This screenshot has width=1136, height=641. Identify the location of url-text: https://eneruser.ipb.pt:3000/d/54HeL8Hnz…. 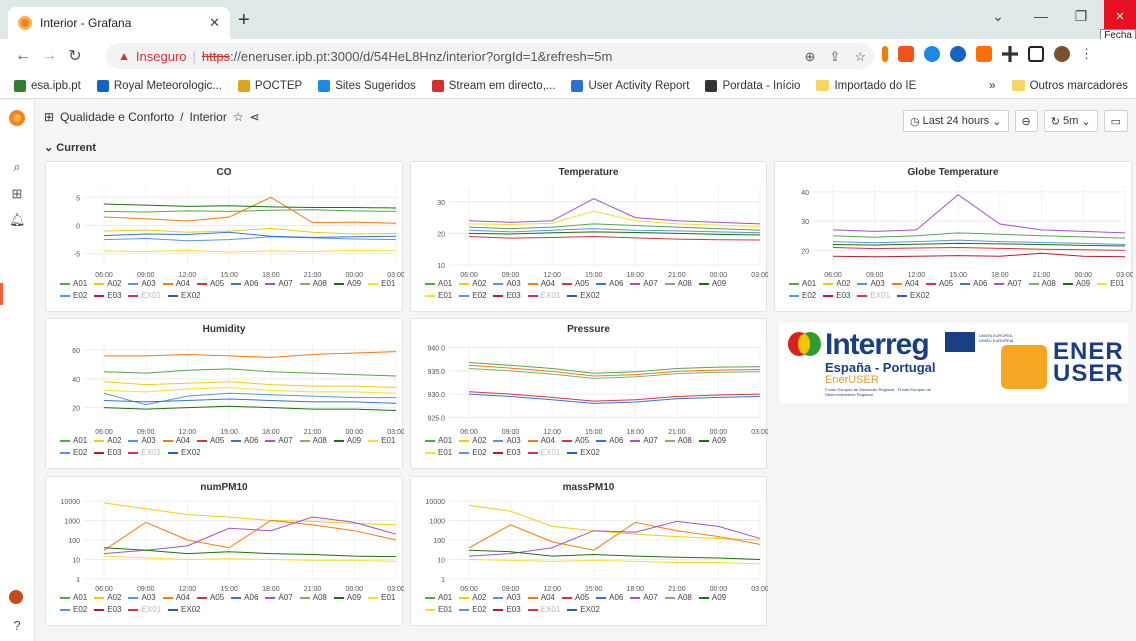
(407, 56).